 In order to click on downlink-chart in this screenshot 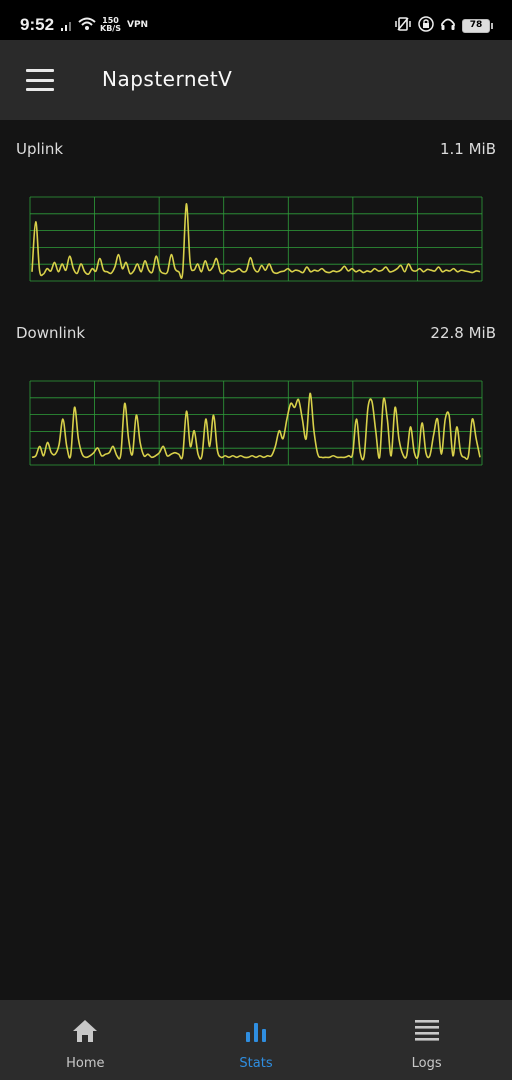, I will do `click(256, 423)`.